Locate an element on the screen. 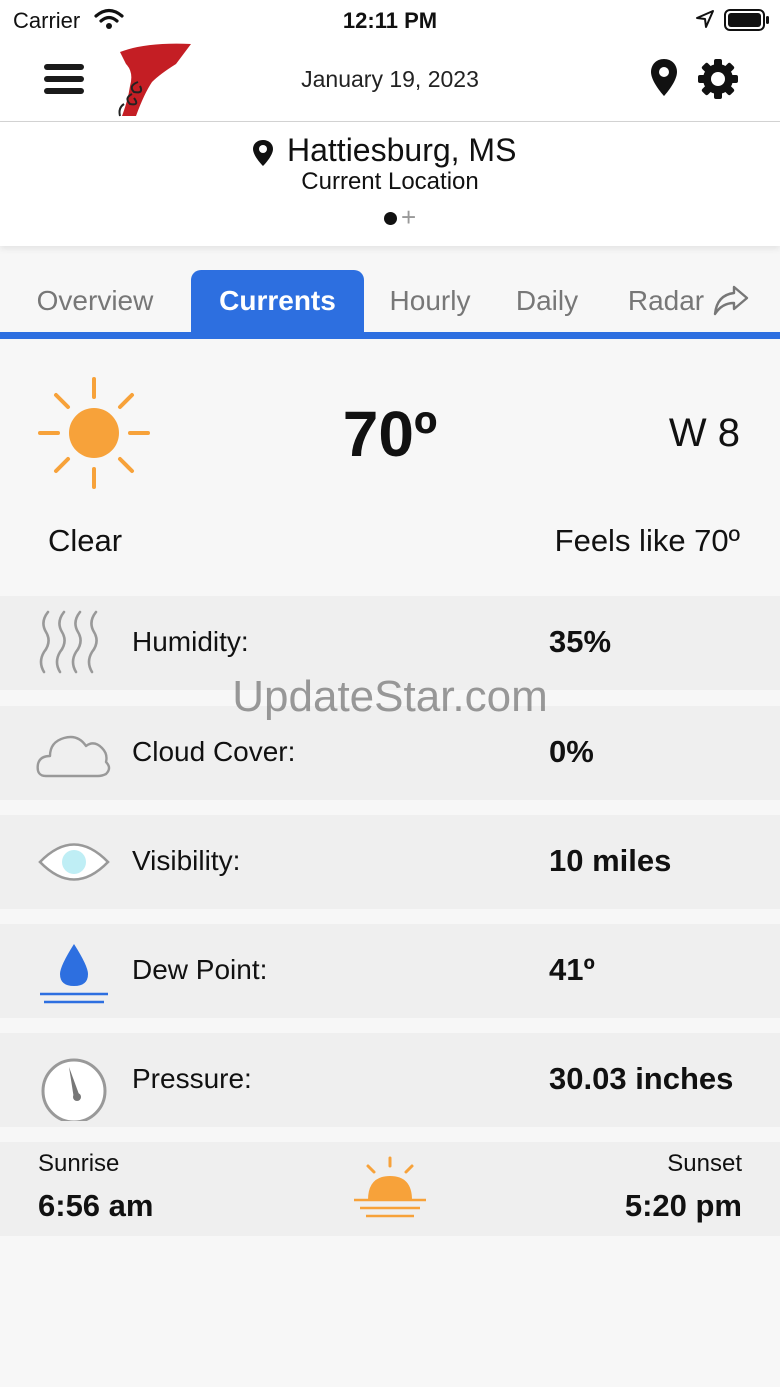 The width and height of the screenshot is (780, 1387). tab-overview: Overview is located at coordinates (95, 301).